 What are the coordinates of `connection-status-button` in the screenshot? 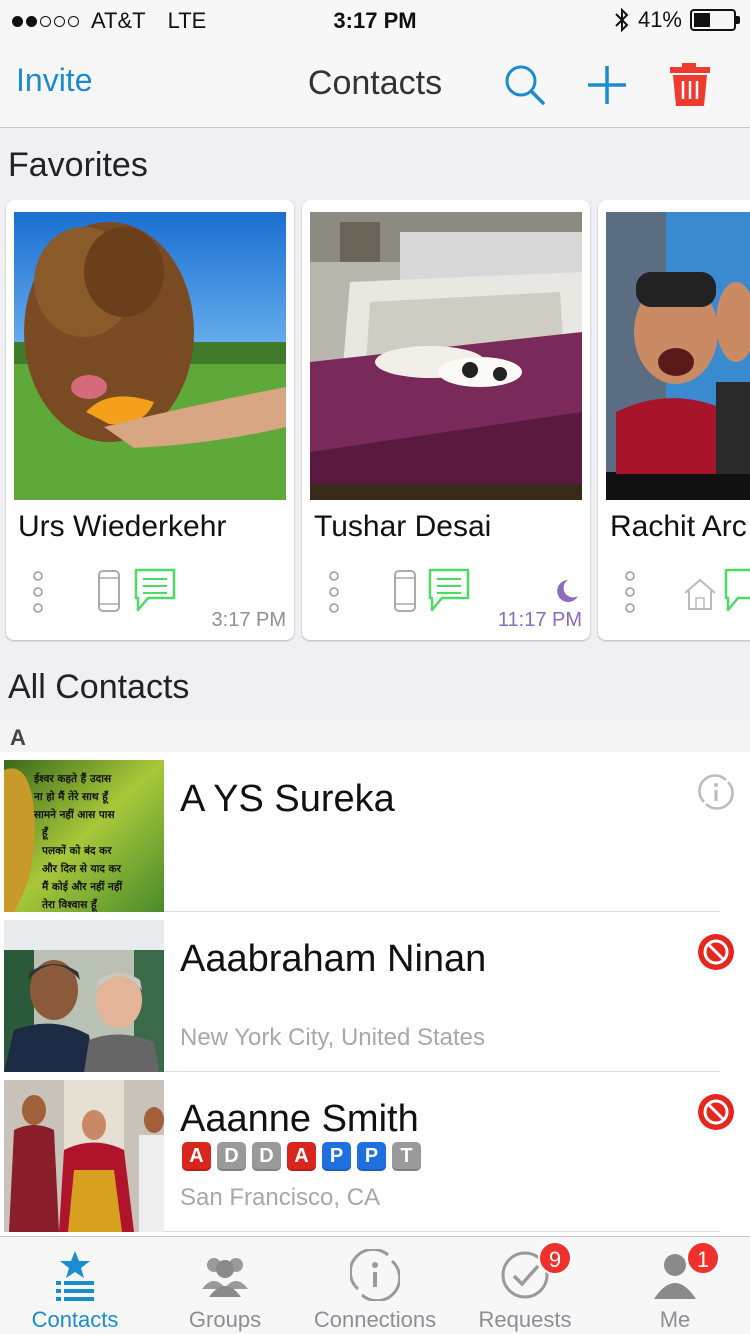 It's located at (716, 792).